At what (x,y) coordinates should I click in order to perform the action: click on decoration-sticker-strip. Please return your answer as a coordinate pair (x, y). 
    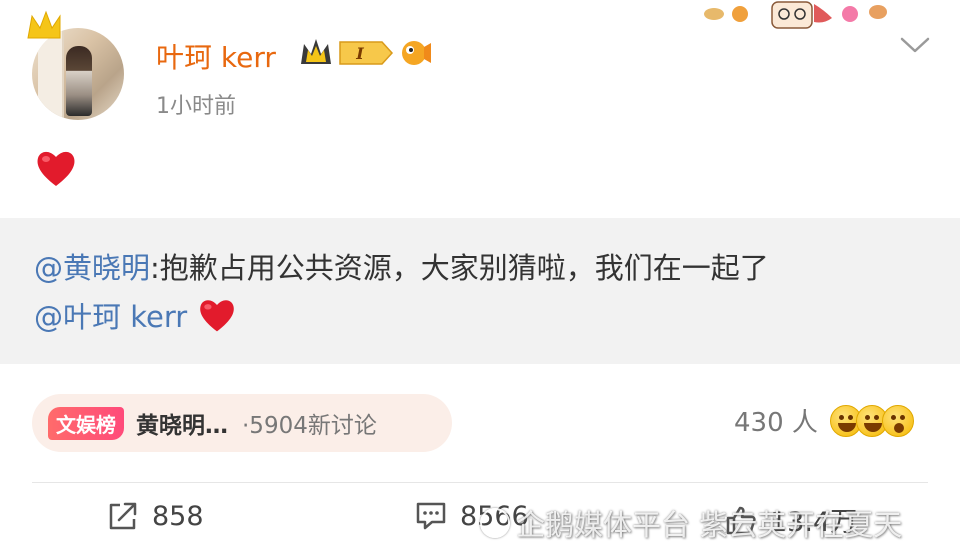
    Looking at the image, I should click on (795, 15).